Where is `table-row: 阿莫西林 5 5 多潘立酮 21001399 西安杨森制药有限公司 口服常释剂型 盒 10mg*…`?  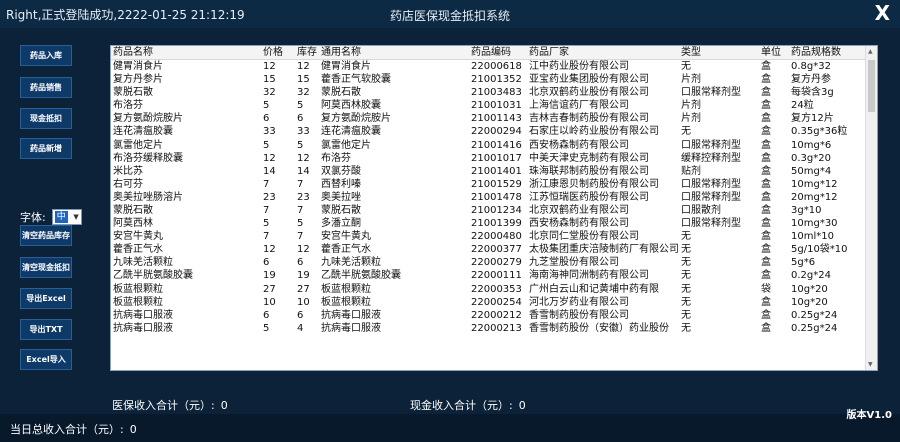 table-row: 阿莫西林 5 5 多潘立酮 21001399 西安杨森制药有限公司 口服常释剂型 盒 10mg*… is located at coordinates (489, 223).